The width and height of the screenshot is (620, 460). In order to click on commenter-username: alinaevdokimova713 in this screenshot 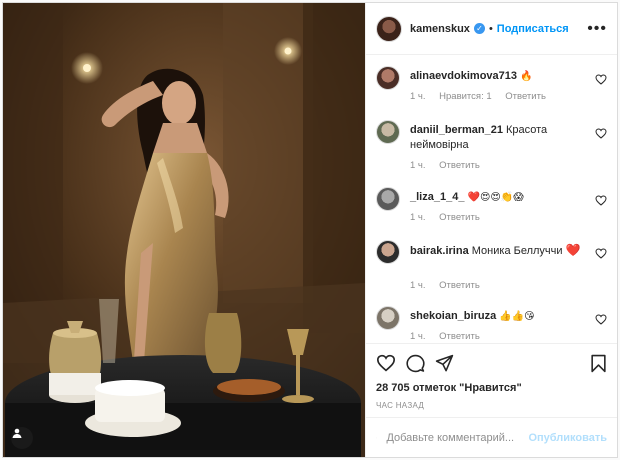, I will do `click(463, 76)`.